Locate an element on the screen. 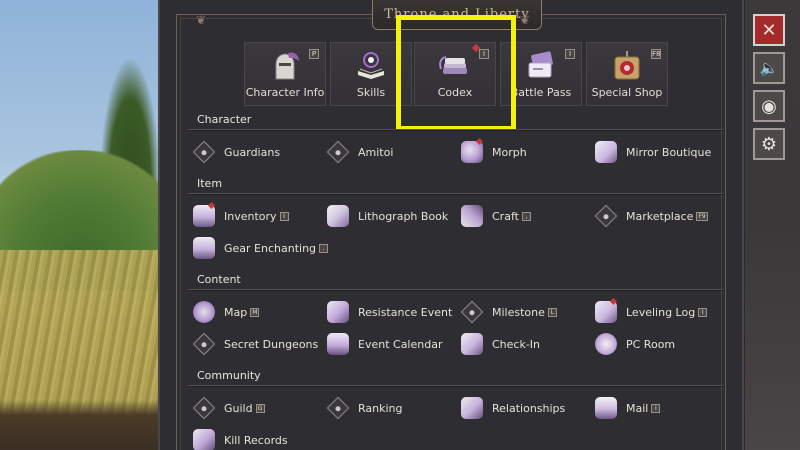  menu-item-label: Gear Enchanting is located at coordinates (270, 248).